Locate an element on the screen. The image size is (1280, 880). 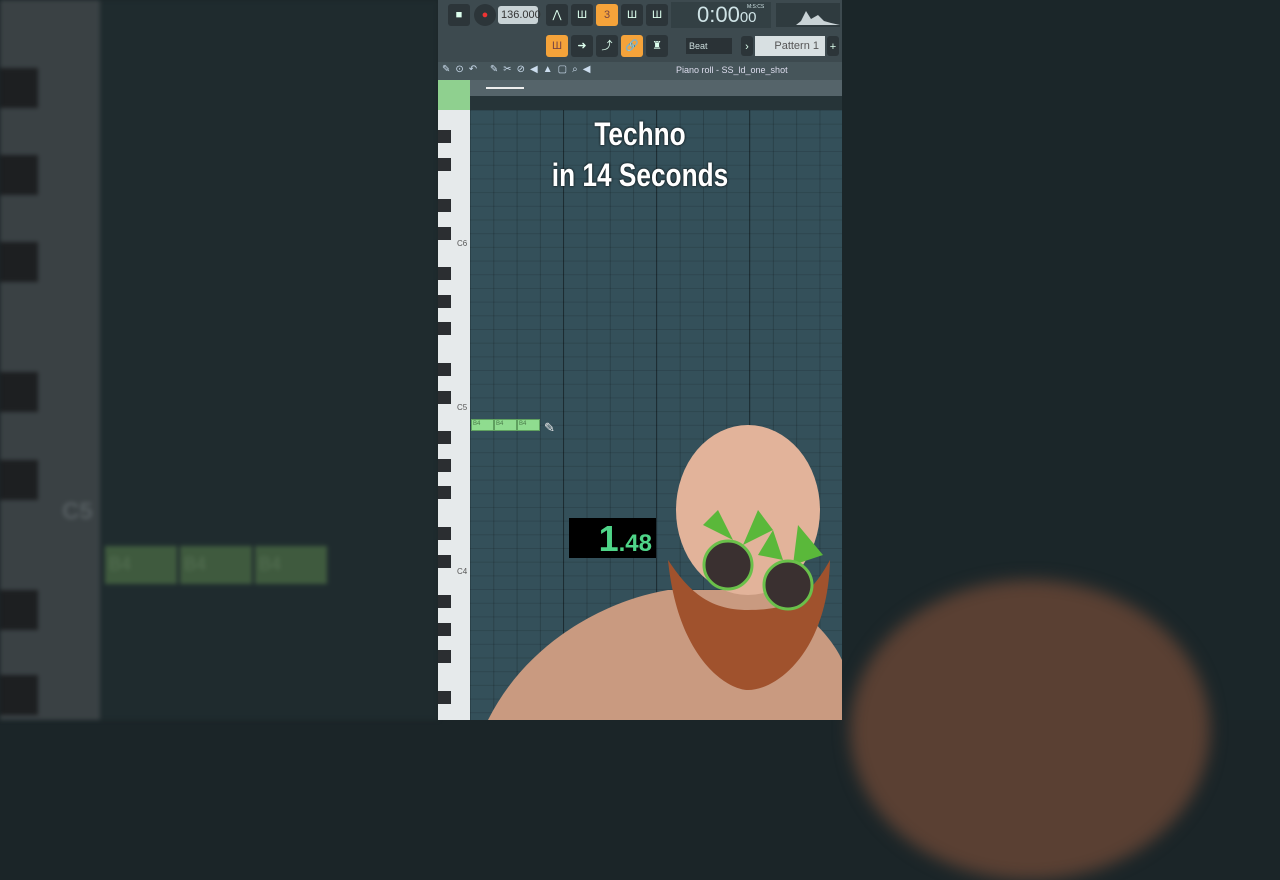
blurred-c5-label: C5 is located at coordinates (77, 511).